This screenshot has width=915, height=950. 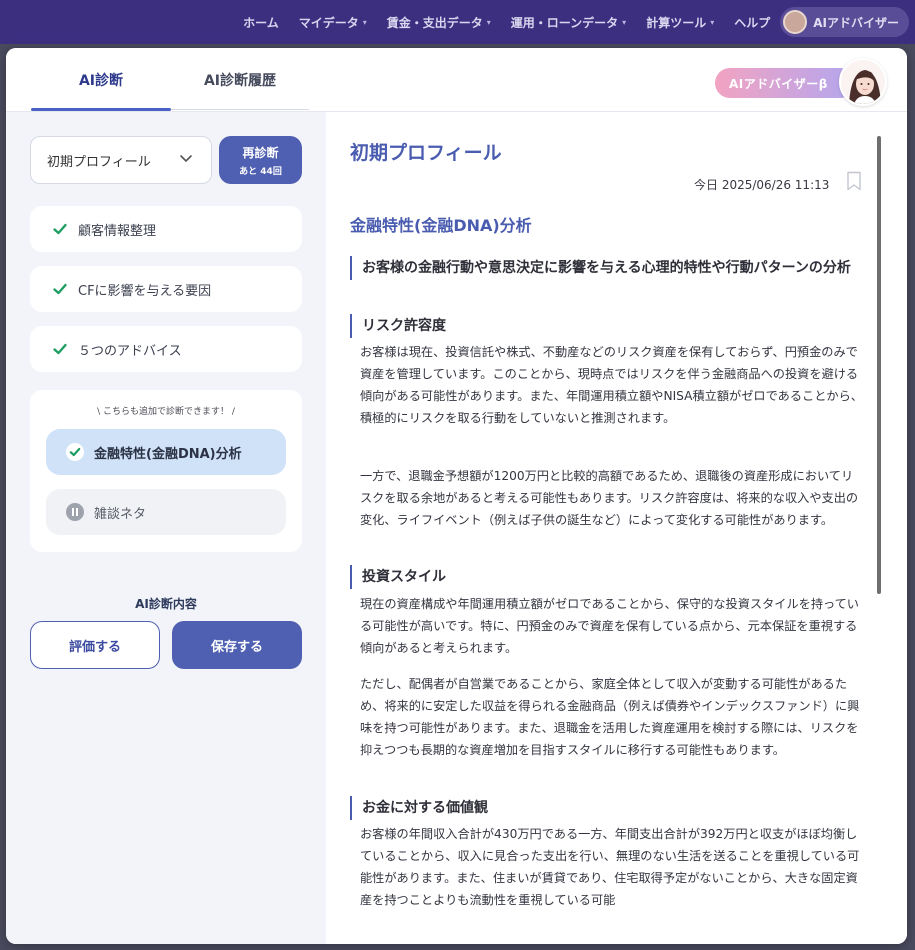 I want to click on nav-item-wage-expense: 賃金・支出データ ▾, so click(x=439, y=22).